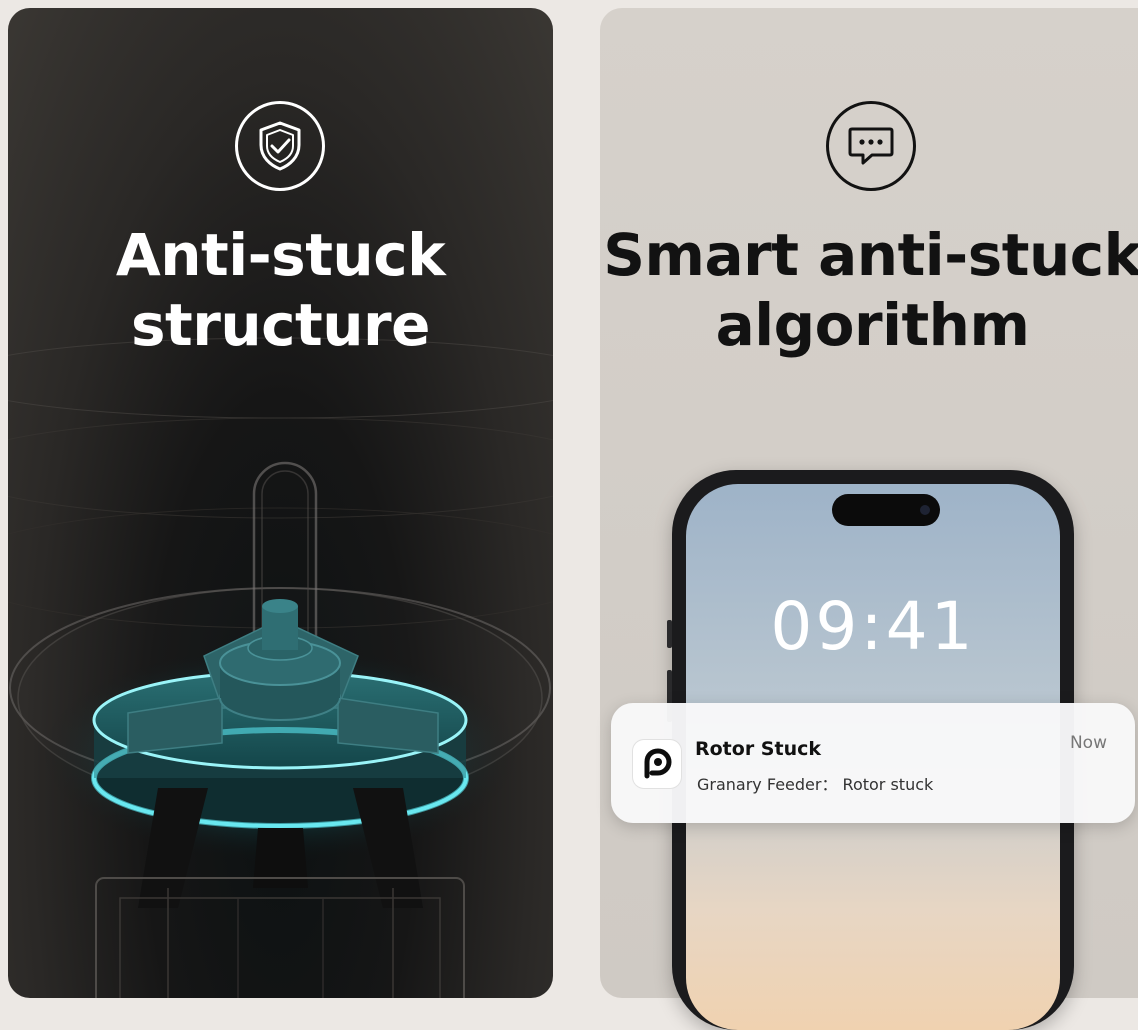  I want to click on left-headline: Anti-stuck structure, so click(280, 290).